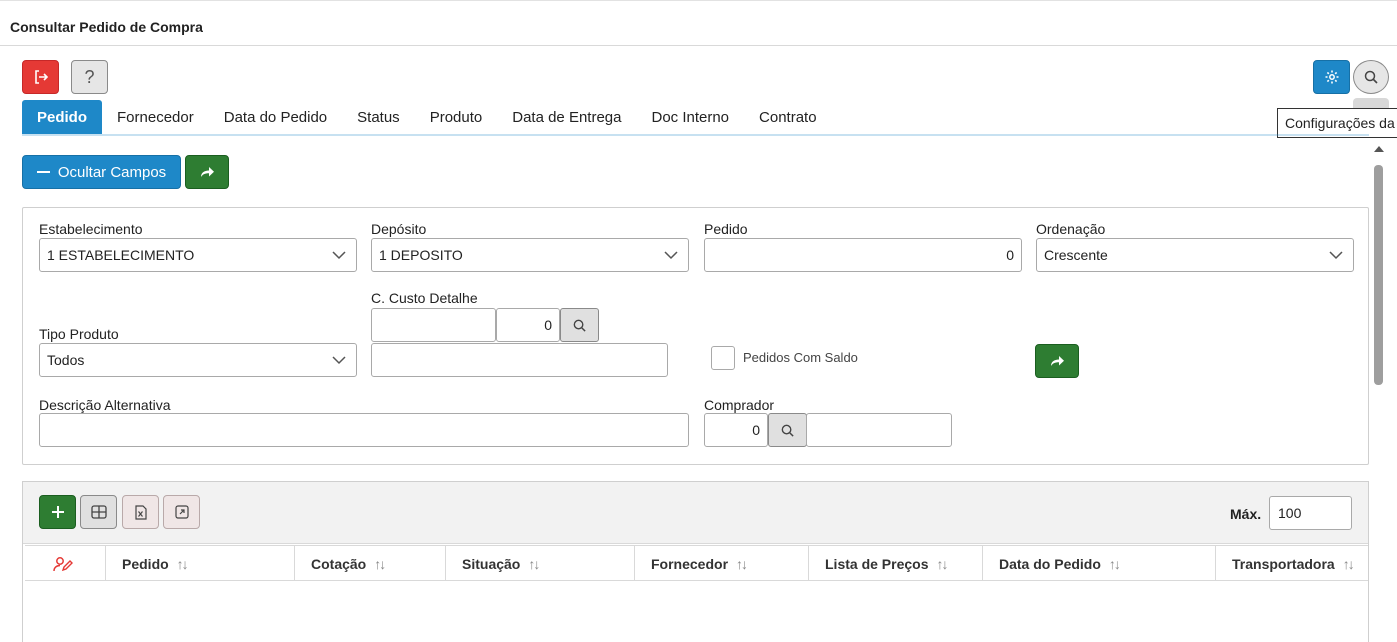 Image resolution: width=1397 pixels, height=642 pixels. Describe the element at coordinates (756, 430) in the screenshot. I see `comprador-code: 0` at that location.